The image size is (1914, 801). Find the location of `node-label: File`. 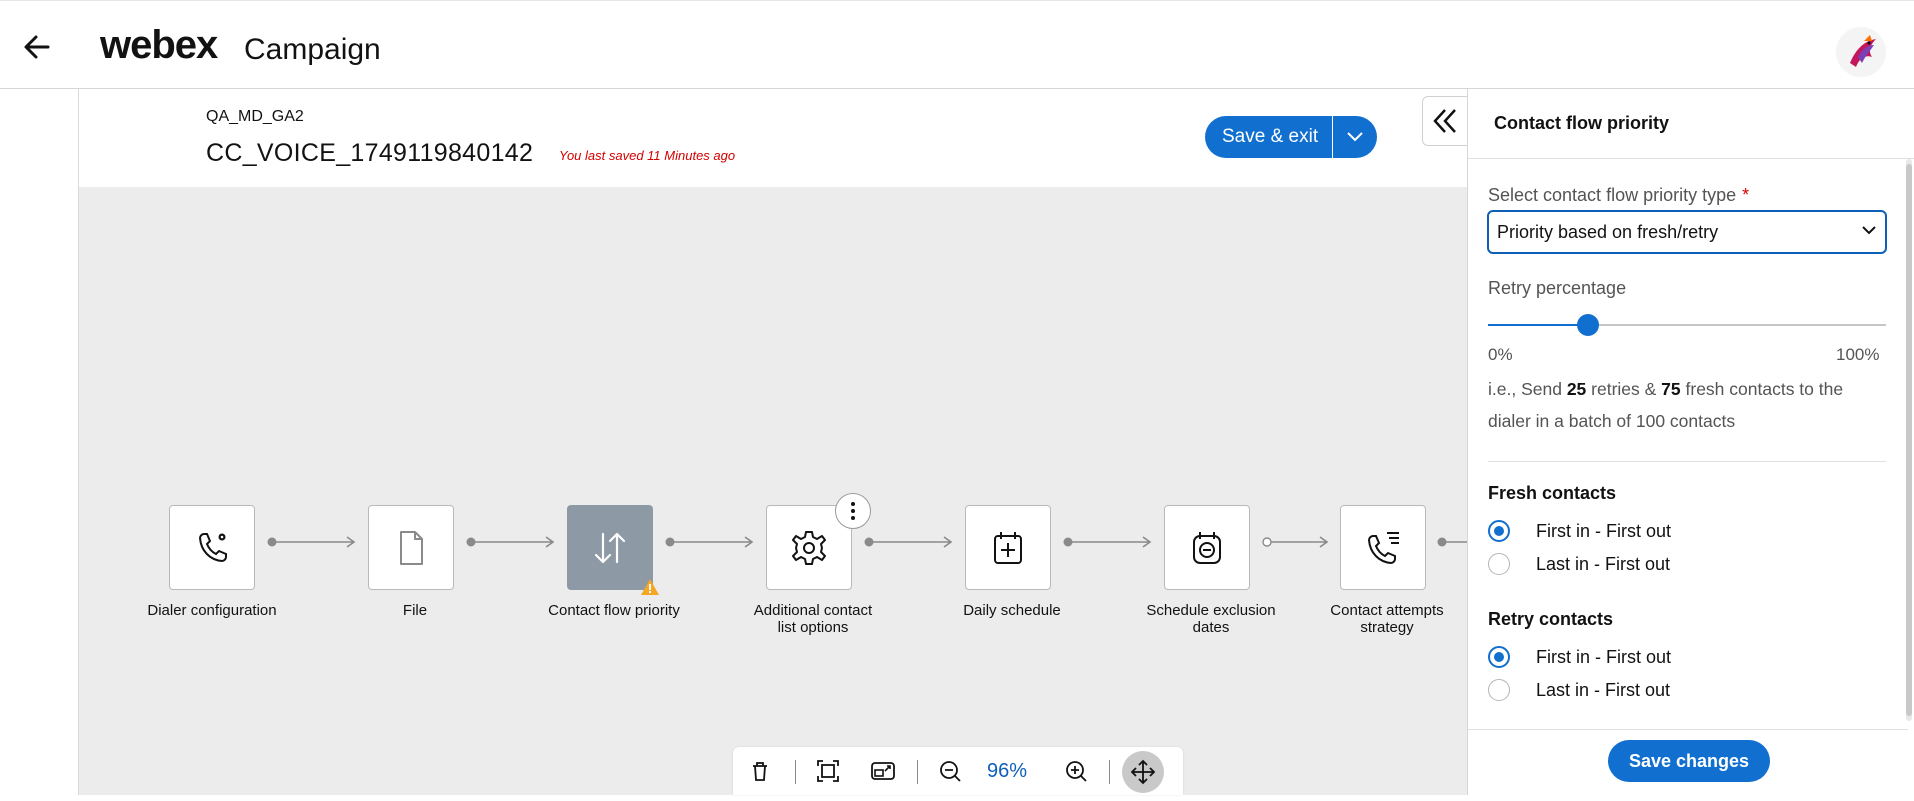

node-label: File is located at coordinates (415, 610).